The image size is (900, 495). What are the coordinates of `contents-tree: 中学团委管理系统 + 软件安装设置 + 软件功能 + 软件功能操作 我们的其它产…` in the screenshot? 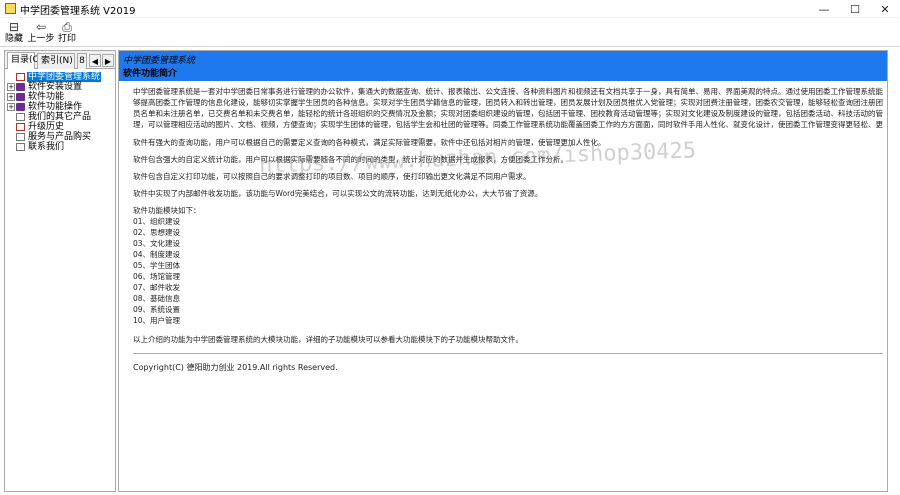 It's located at (60, 112).